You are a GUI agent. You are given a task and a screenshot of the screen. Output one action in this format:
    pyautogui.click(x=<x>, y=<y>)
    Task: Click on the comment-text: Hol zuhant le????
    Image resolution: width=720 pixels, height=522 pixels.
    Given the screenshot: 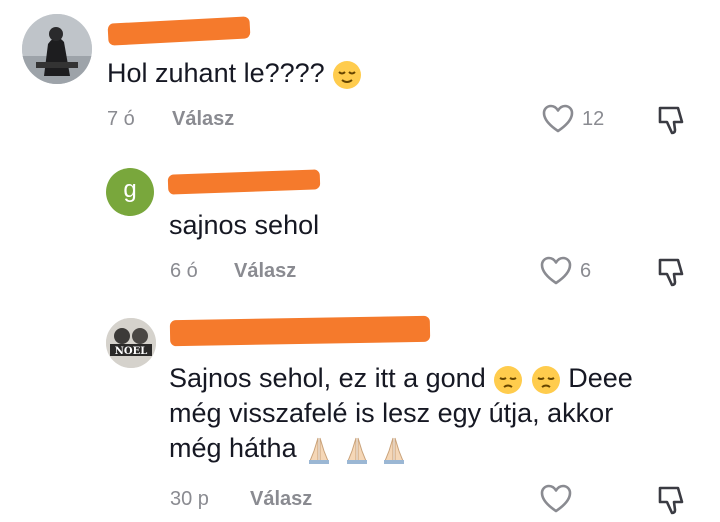 What is the action you would take?
    pyautogui.click(x=234, y=73)
    